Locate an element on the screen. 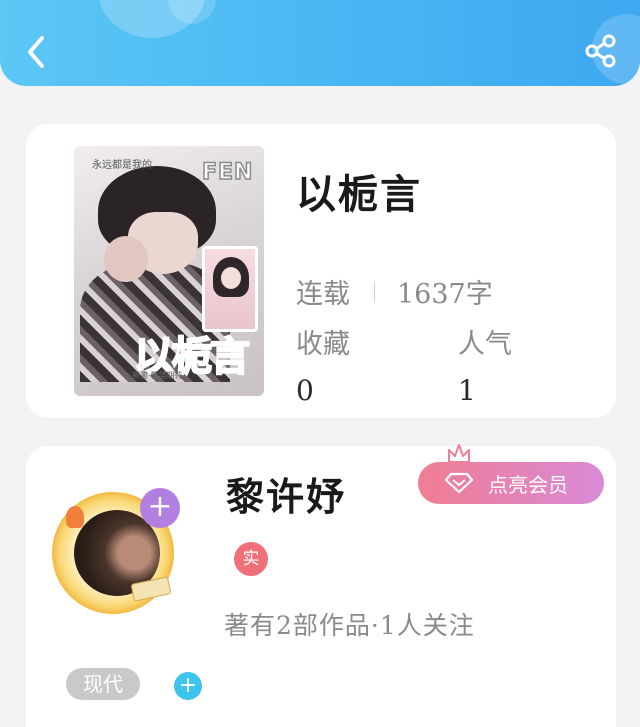  chevron-left-icon is located at coordinates (36, 52).